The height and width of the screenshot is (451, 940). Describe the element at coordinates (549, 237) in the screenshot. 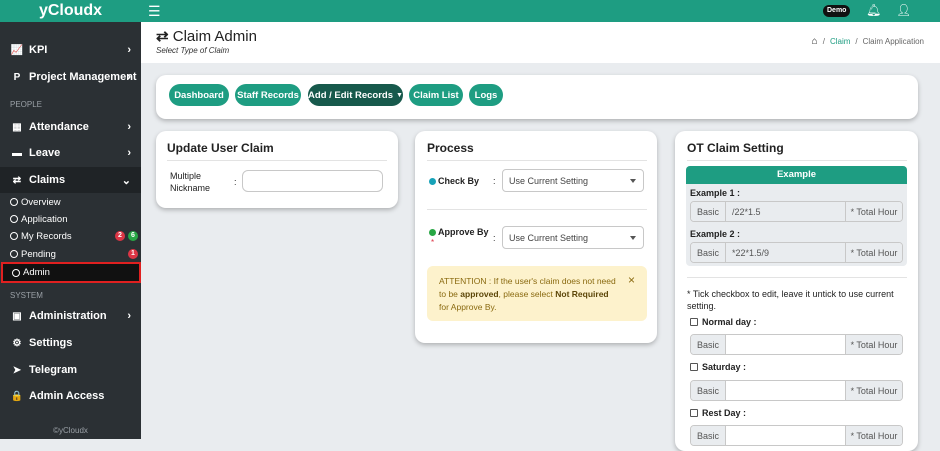

I see `approve-by-select-value: Use Current Setting` at that location.